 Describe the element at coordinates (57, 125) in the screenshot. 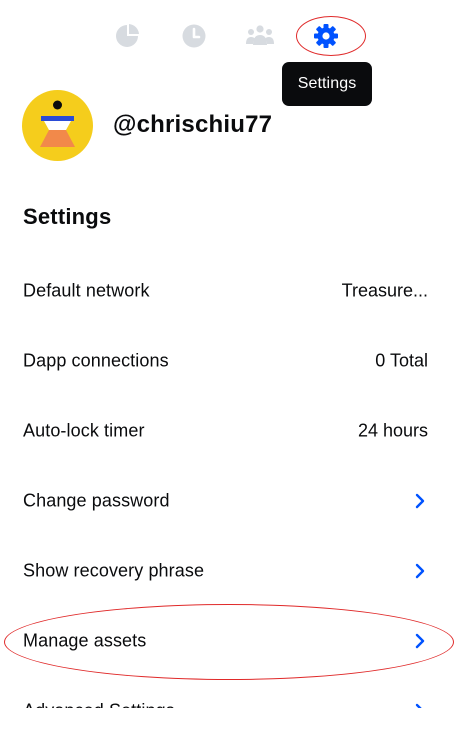

I see `avatar` at that location.